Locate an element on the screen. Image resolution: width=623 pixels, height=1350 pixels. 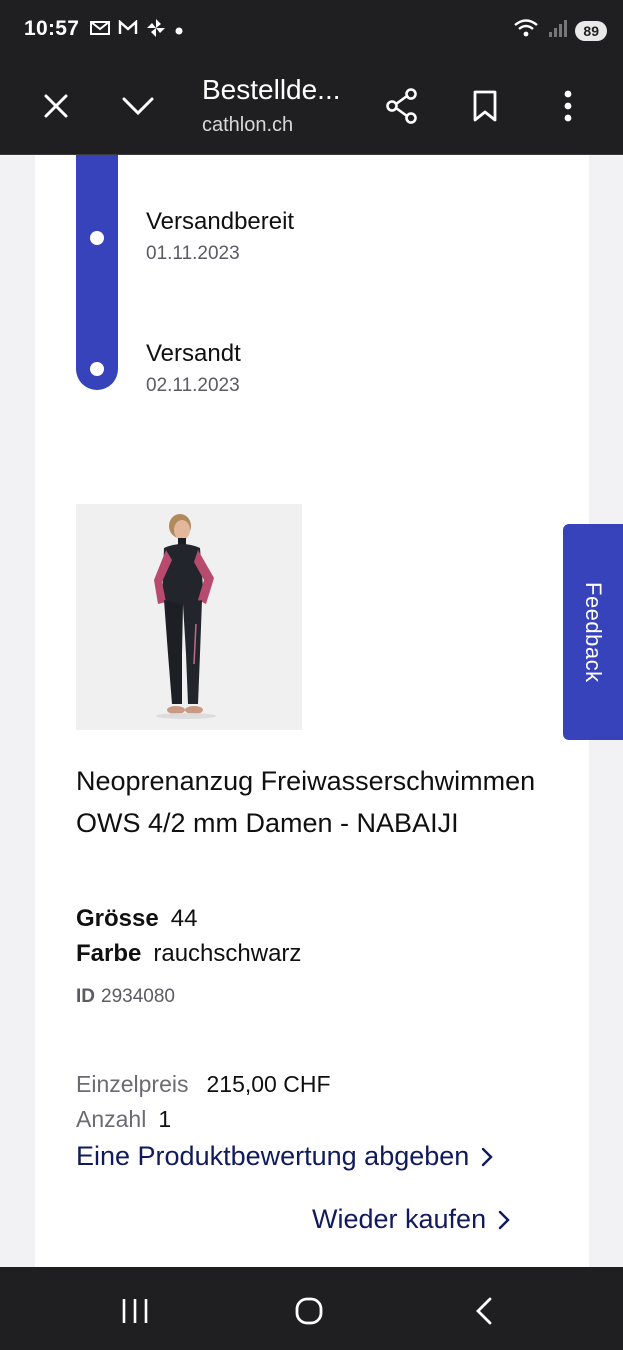
size-attribute: Grösse 44 is located at coordinates (136, 919).